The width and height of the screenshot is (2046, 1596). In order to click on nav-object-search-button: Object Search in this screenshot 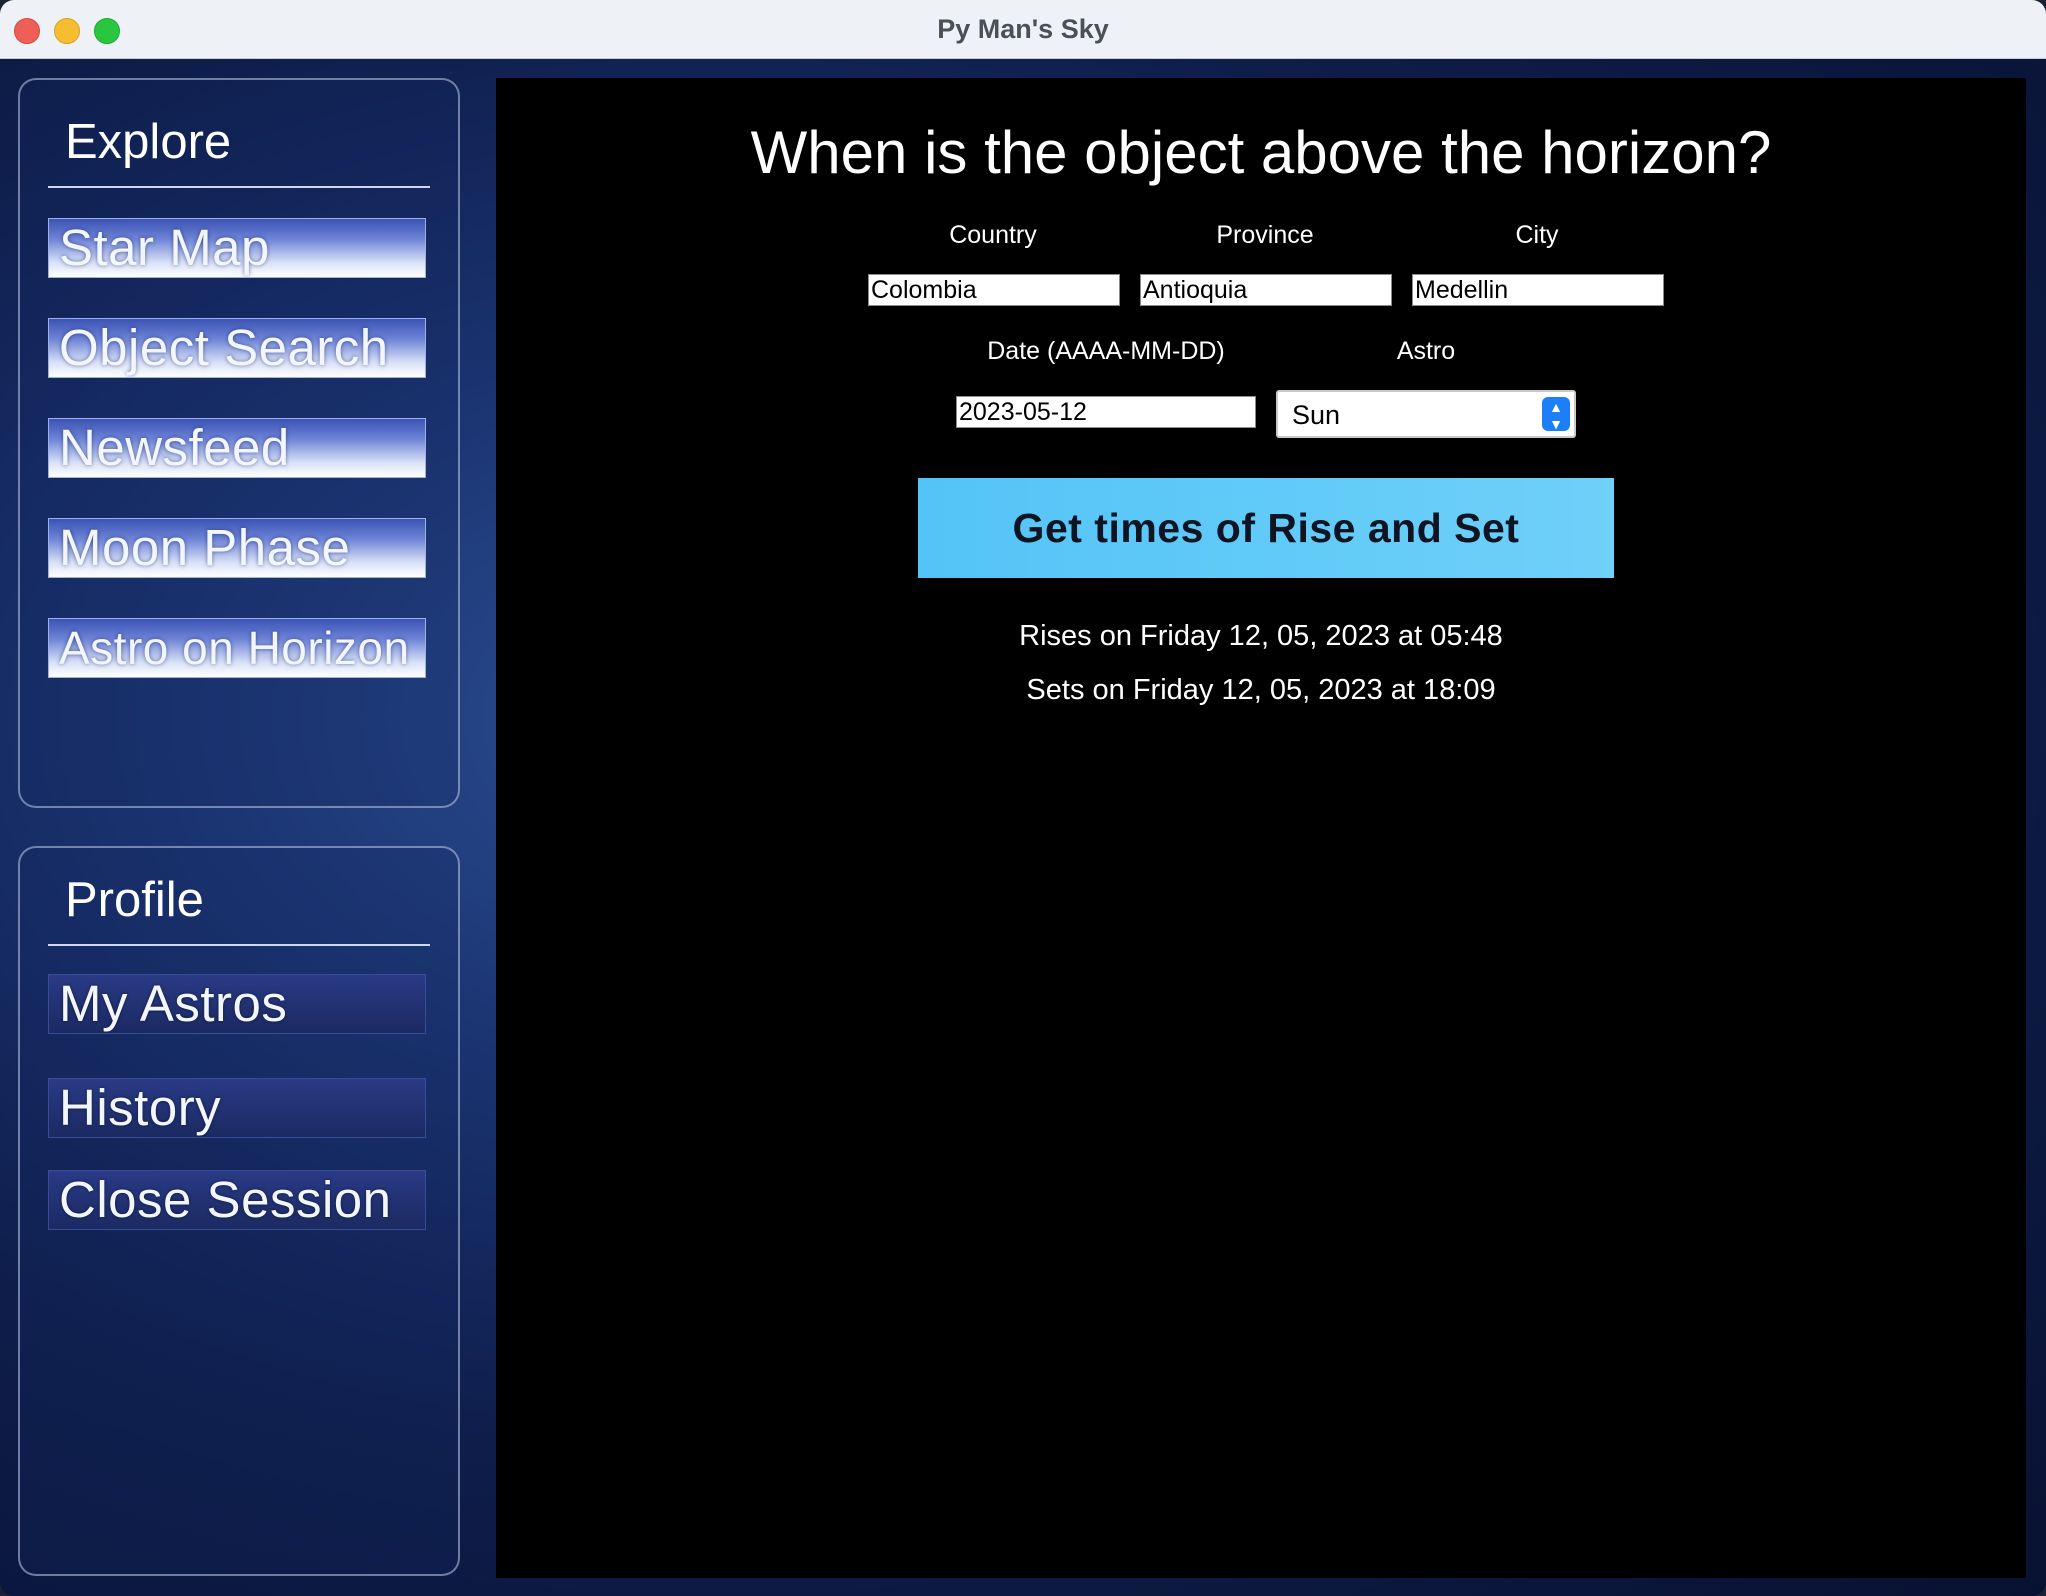, I will do `click(237, 348)`.